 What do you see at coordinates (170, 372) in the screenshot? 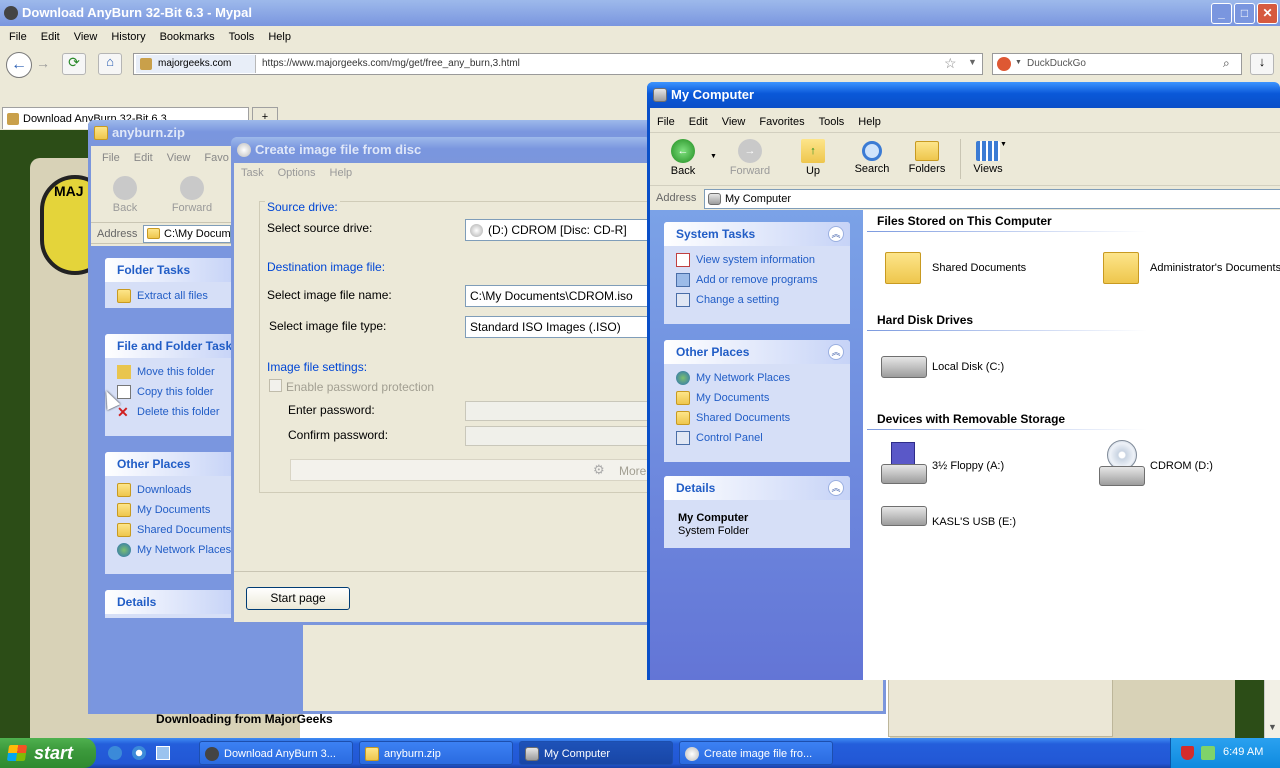
I see `move-folder-link: Move this folder` at bounding box center [170, 372].